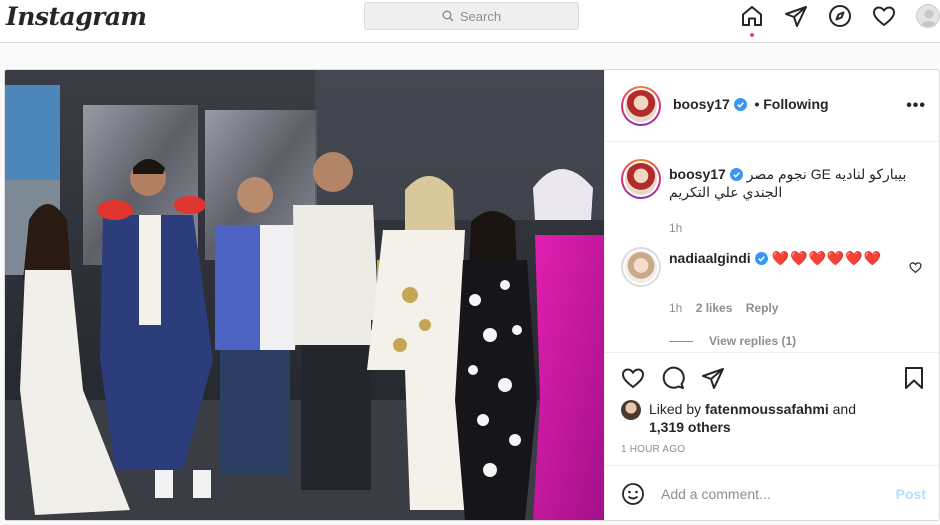 The width and height of the screenshot is (940, 525). Describe the element at coordinates (762, 308) in the screenshot. I see `comment-reply-button: Reply` at that location.